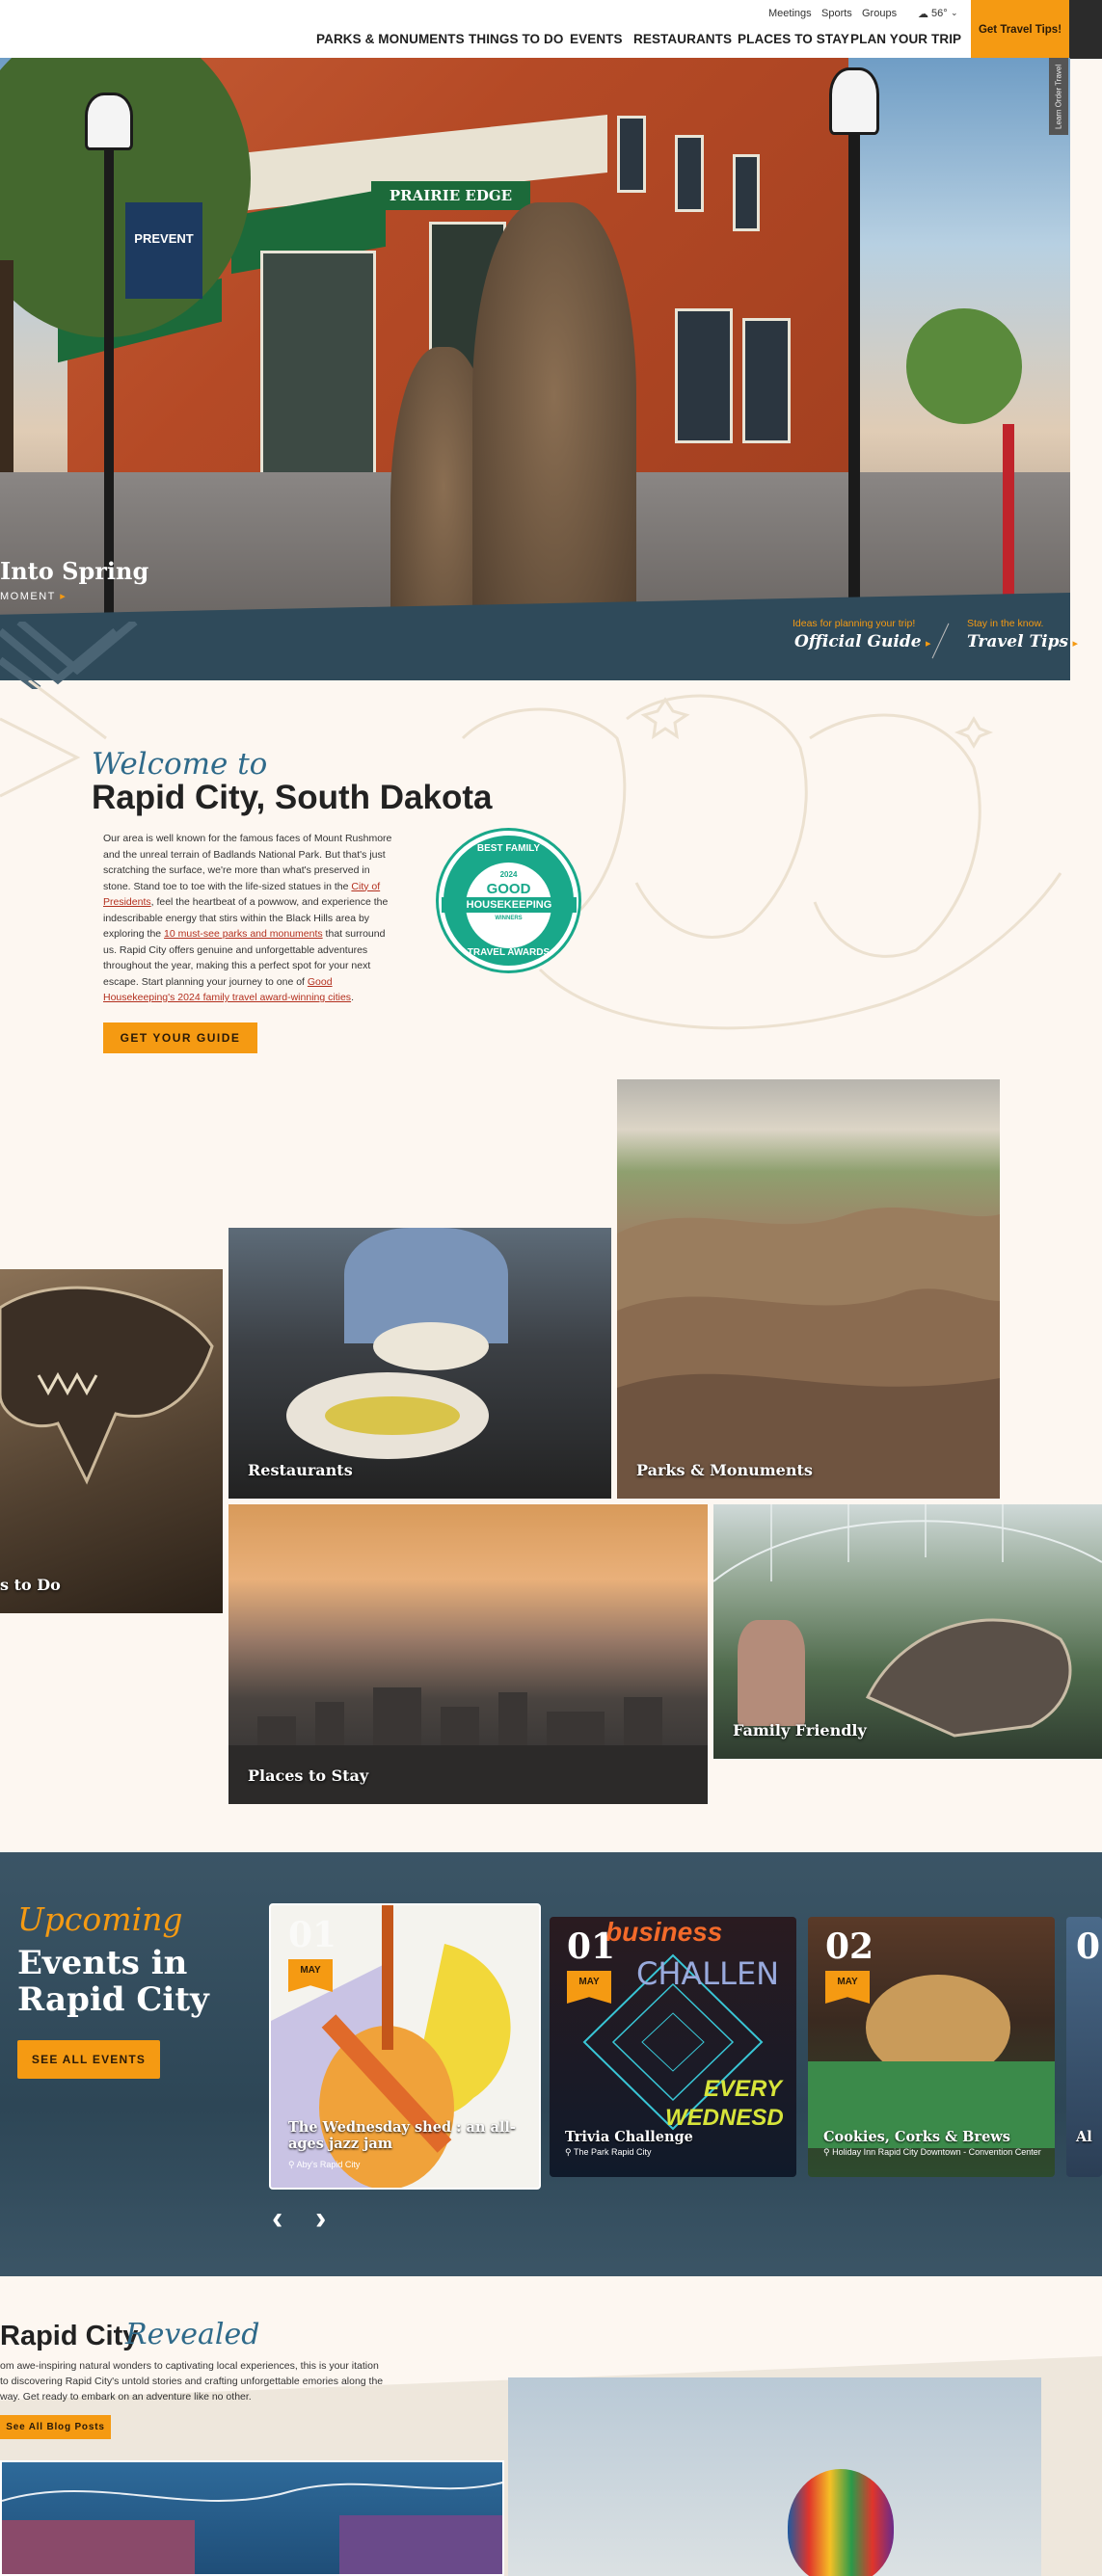 The height and width of the screenshot is (2576, 1102). What do you see at coordinates (30, 1585) in the screenshot?
I see `tile-label: s to Do` at bounding box center [30, 1585].